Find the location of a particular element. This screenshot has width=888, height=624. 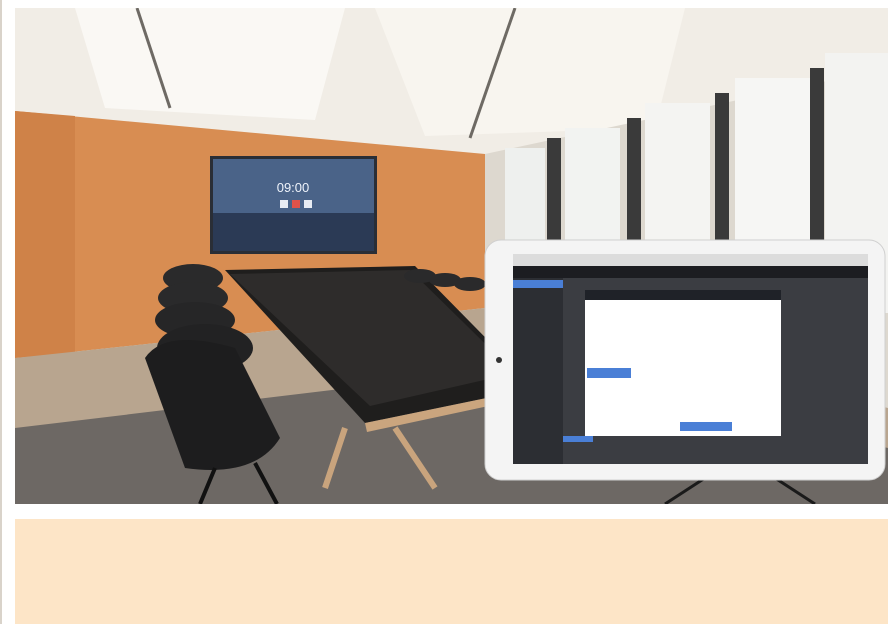

tablet-app-header is located at coordinates (690, 272).